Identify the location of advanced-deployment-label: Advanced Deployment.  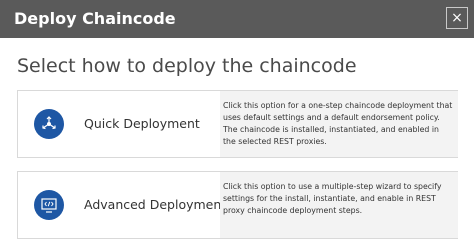
(155, 204).